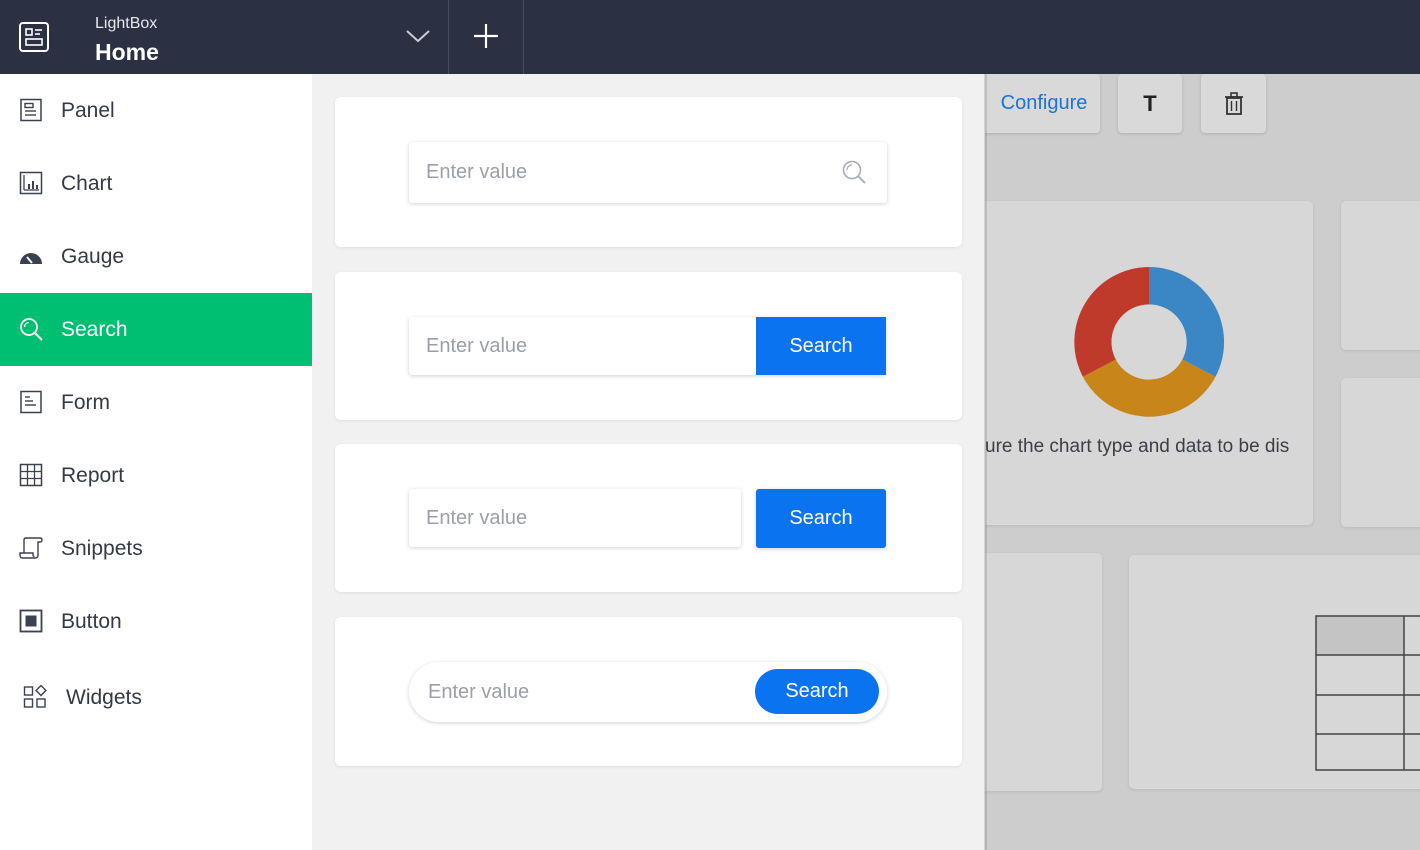  What do you see at coordinates (31, 183) in the screenshot?
I see `chart-icon` at bounding box center [31, 183].